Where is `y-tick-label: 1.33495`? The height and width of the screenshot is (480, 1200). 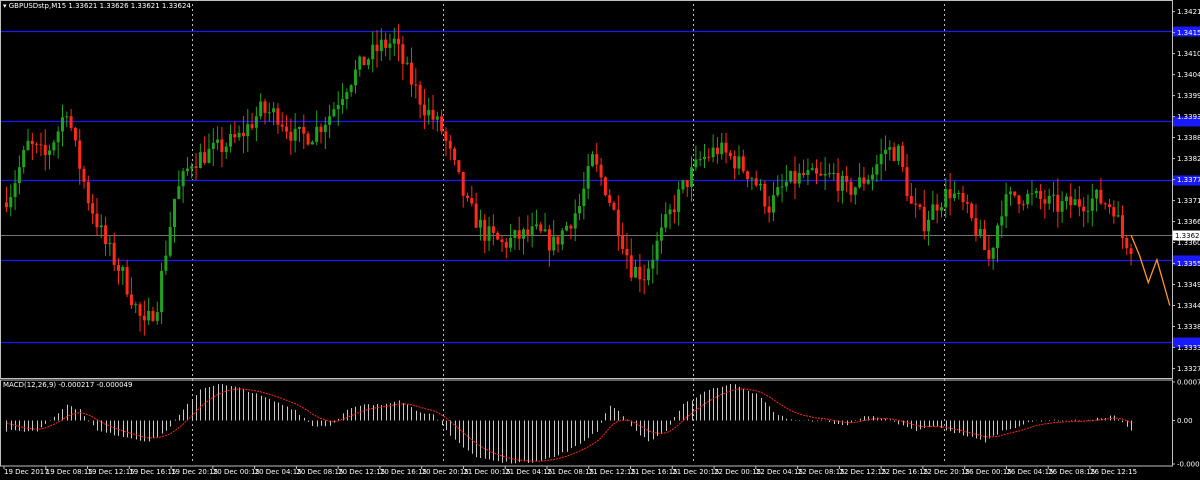 y-tick-label: 1.33495 is located at coordinates (1188, 285).